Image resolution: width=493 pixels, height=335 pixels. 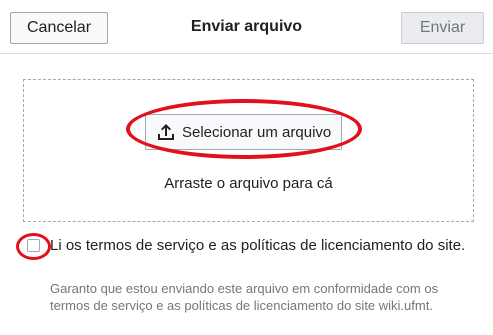 What do you see at coordinates (166, 132) in the screenshot?
I see `upload-icon` at bounding box center [166, 132].